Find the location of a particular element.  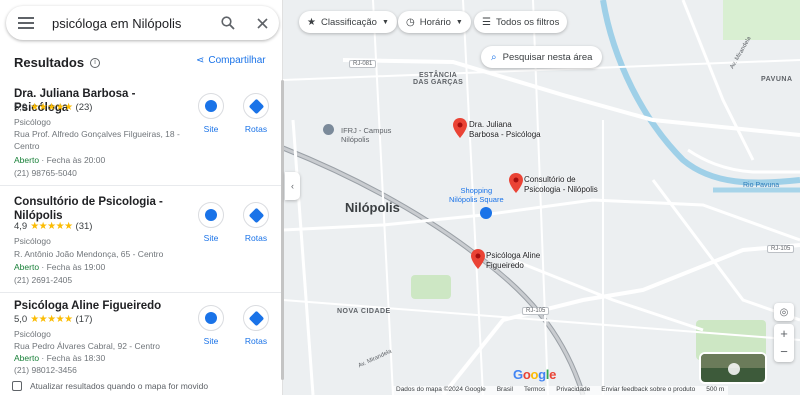

zoom-control: + − is located at coordinates (784, 343).